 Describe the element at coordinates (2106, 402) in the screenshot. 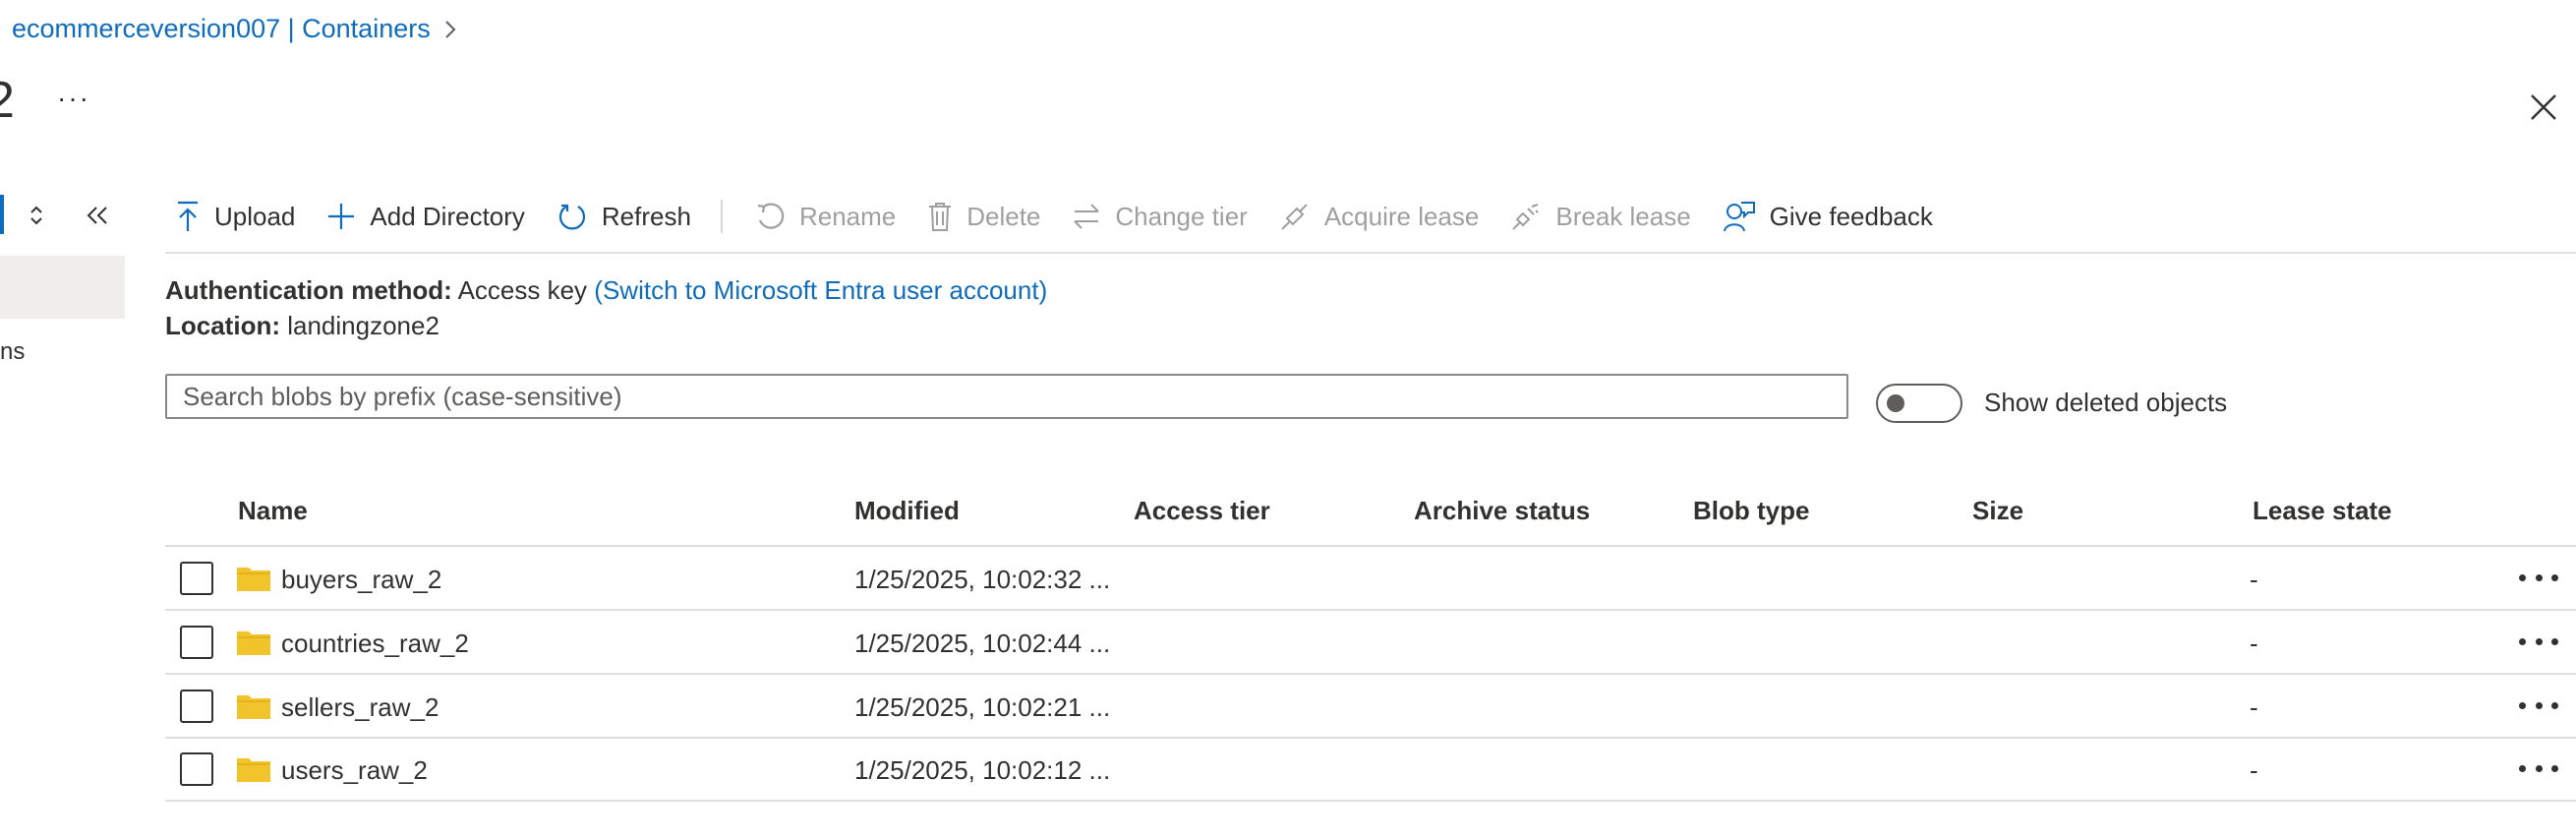

I see `show-deleted-label: Show deleted objects` at that location.